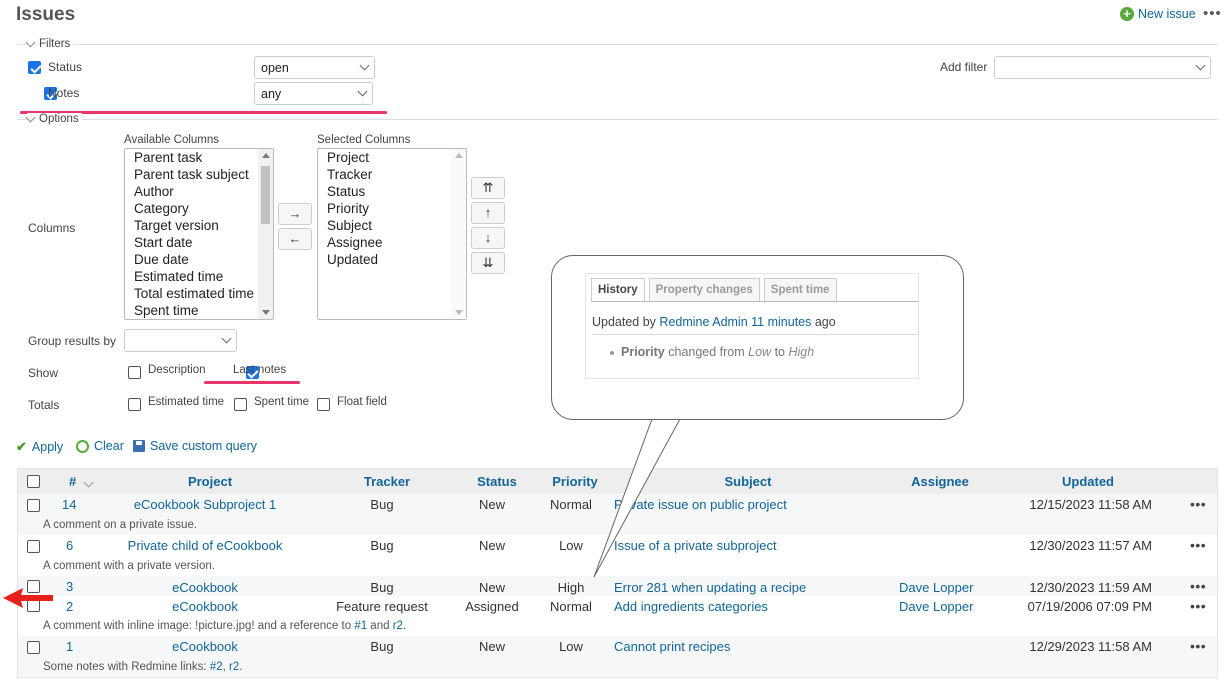 The image size is (1230, 695). Describe the element at coordinates (323, 404) in the screenshot. I see `total-float-checkbox` at that location.